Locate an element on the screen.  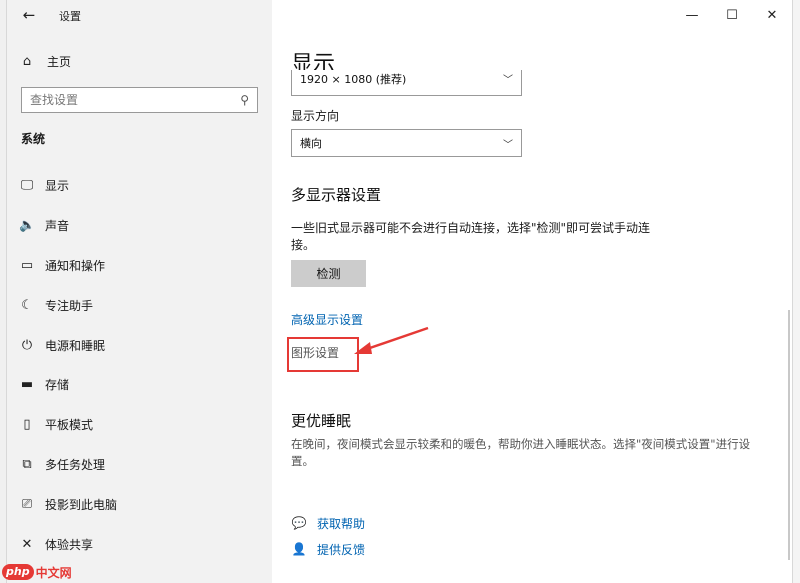
maximize-icon: ☐ is located at coordinates (732, 15).